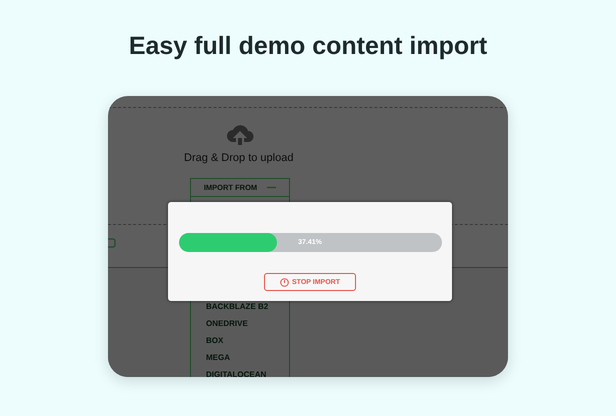 The image size is (616, 416). I want to click on dropdown-item: BACKBLAZE B2, so click(247, 306).